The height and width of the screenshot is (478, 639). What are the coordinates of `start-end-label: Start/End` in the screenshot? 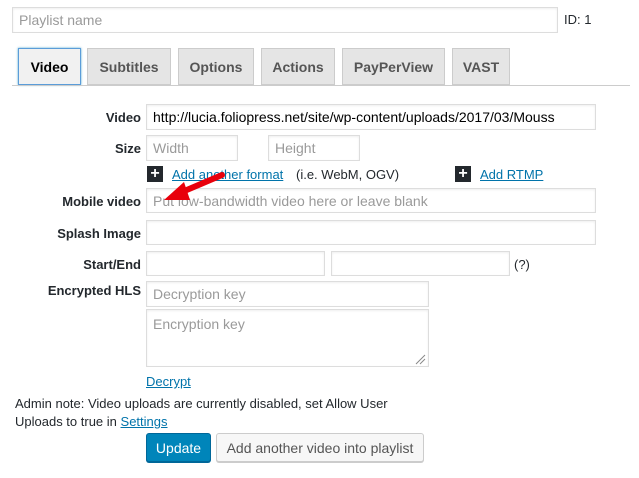 It's located at (112, 264).